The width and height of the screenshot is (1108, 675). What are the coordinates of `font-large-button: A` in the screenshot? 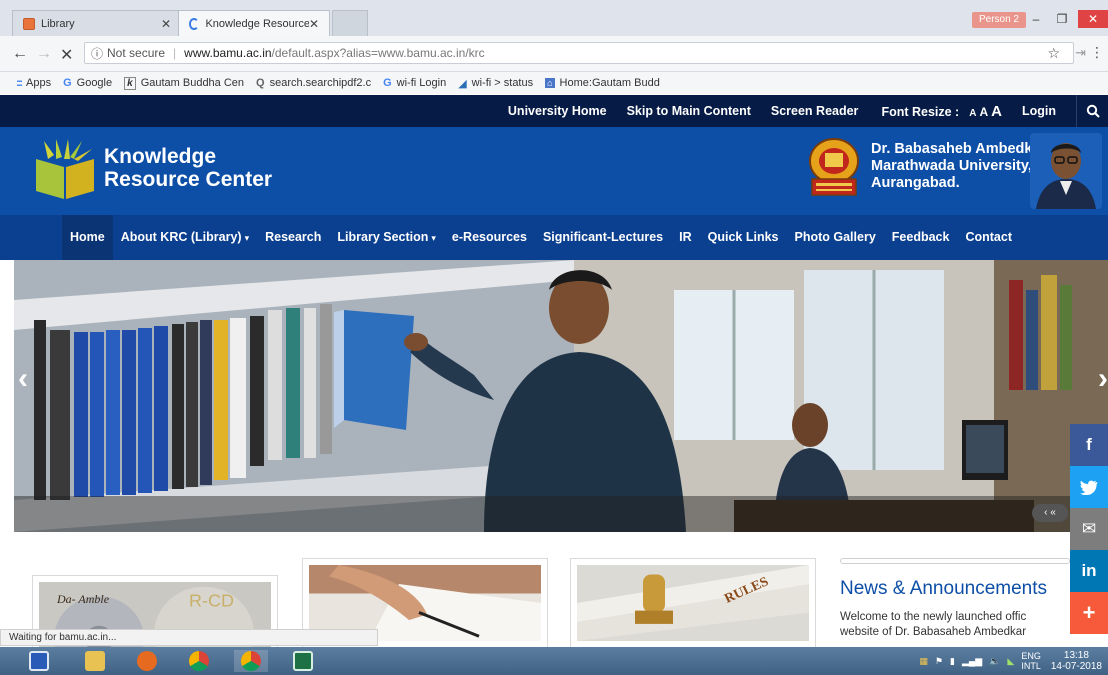 It's located at (996, 111).